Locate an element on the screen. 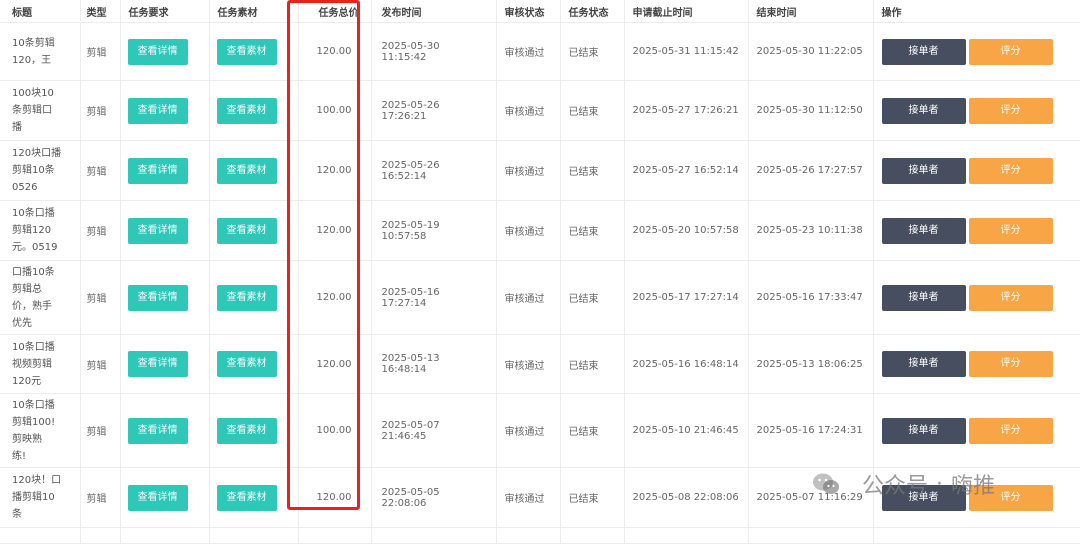 The height and width of the screenshot is (544, 1080). header-type: 类型 is located at coordinates (100, 11).